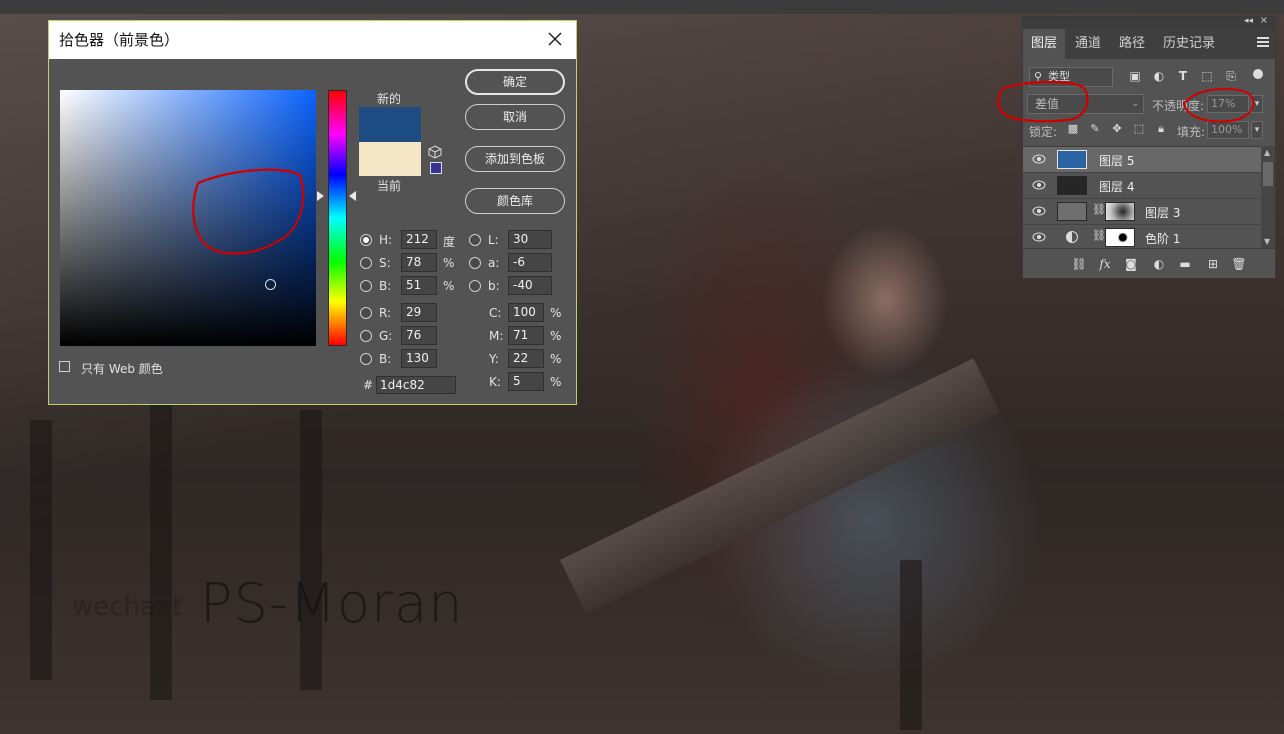 The width and height of the screenshot is (1284, 734). I want to click on hue-slider, so click(337, 218).